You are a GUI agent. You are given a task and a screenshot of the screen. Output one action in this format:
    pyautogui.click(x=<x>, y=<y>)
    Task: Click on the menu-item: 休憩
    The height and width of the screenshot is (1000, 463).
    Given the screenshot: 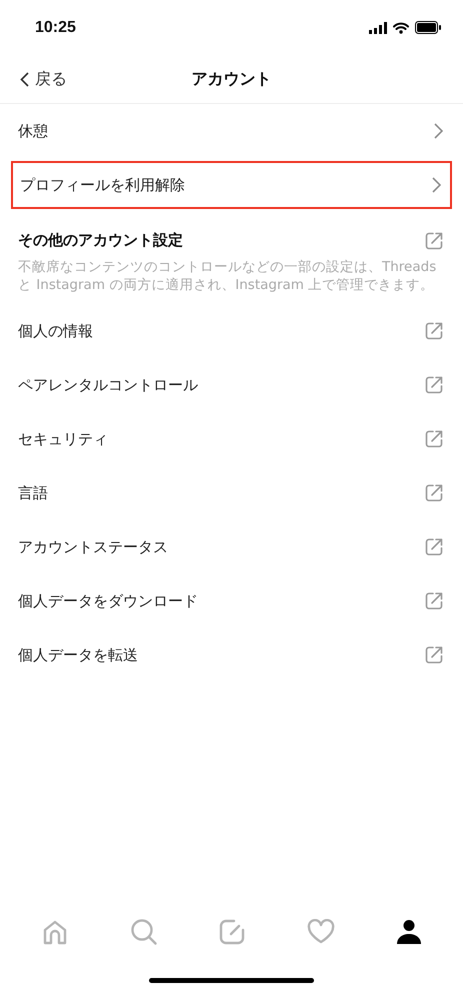 What is the action you would take?
    pyautogui.click(x=231, y=131)
    